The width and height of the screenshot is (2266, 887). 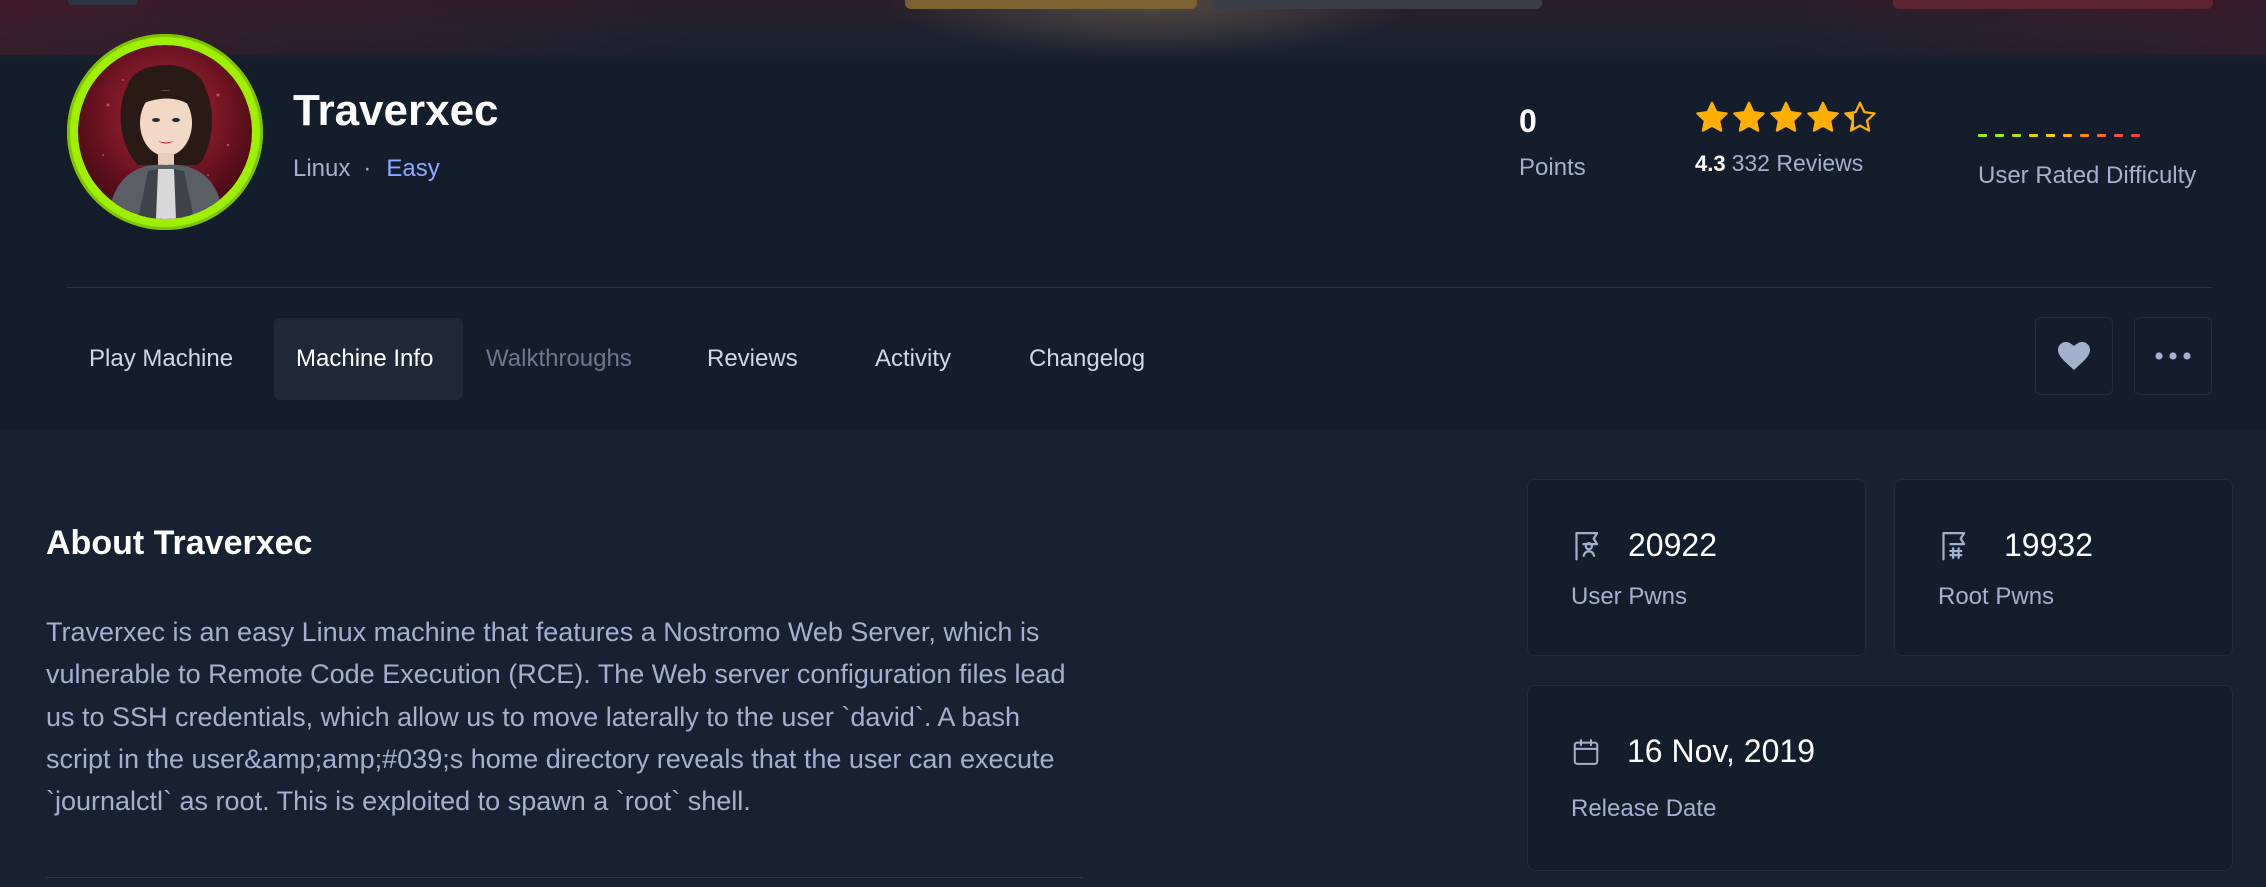 I want to click on release-date-value: 16 Nov, 2019, so click(x=1721, y=751).